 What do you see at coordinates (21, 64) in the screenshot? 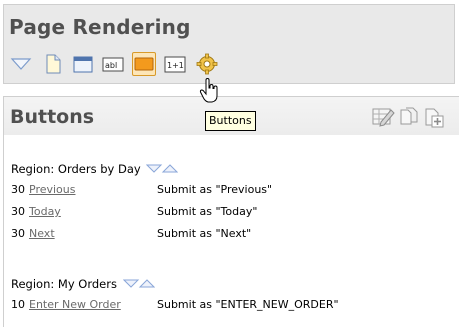
I see `collapse-triangle-icon` at bounding box center [21, 64].